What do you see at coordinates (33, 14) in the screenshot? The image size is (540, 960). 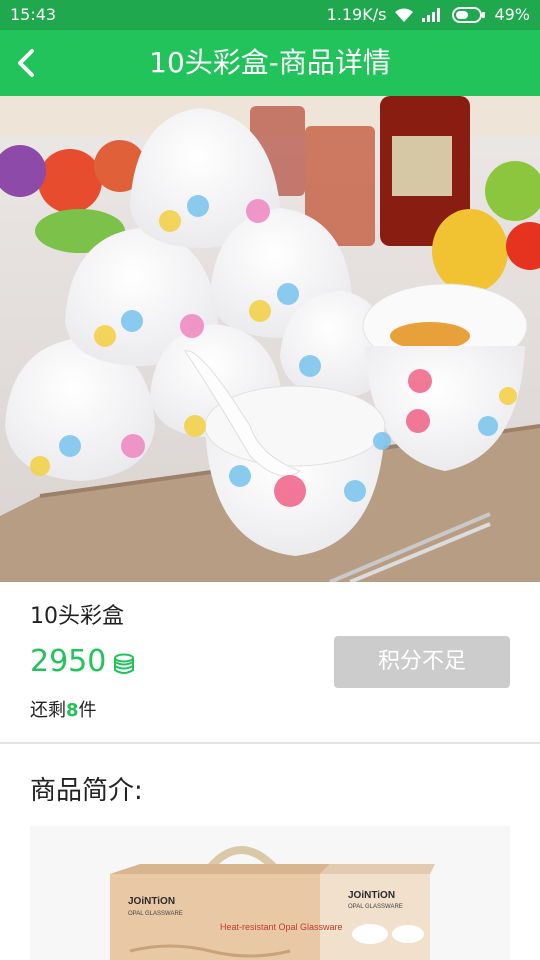 I see `status-time: 15:43` at bounding box center [33, 14].